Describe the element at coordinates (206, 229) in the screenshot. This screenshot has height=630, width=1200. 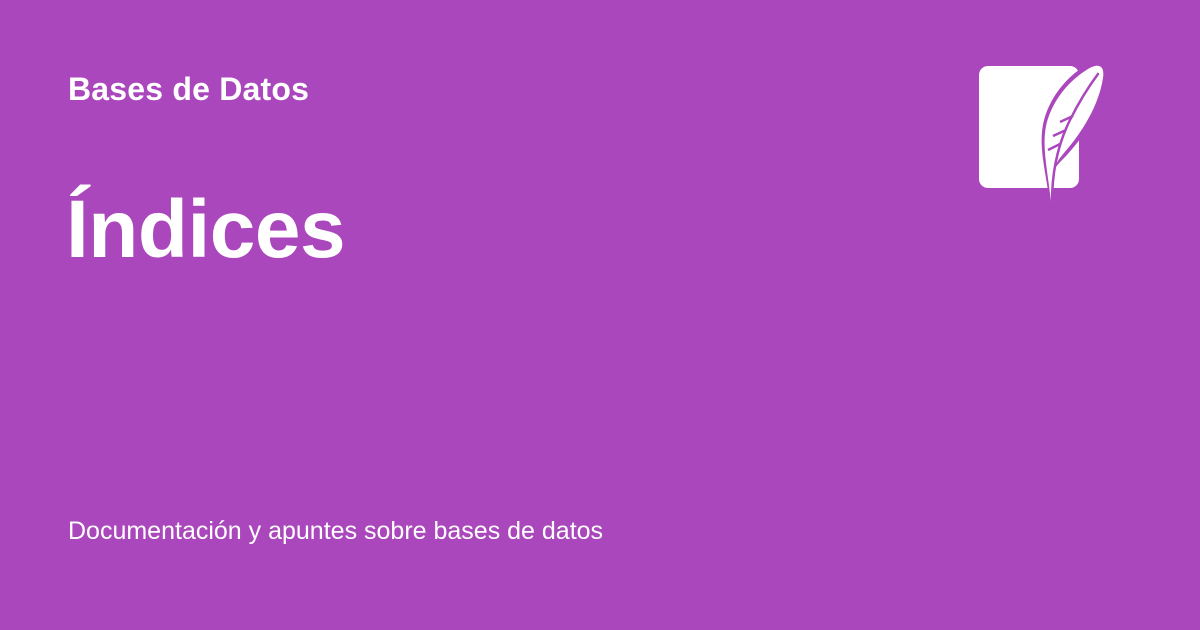
I see `page-title: Índices` at that location.